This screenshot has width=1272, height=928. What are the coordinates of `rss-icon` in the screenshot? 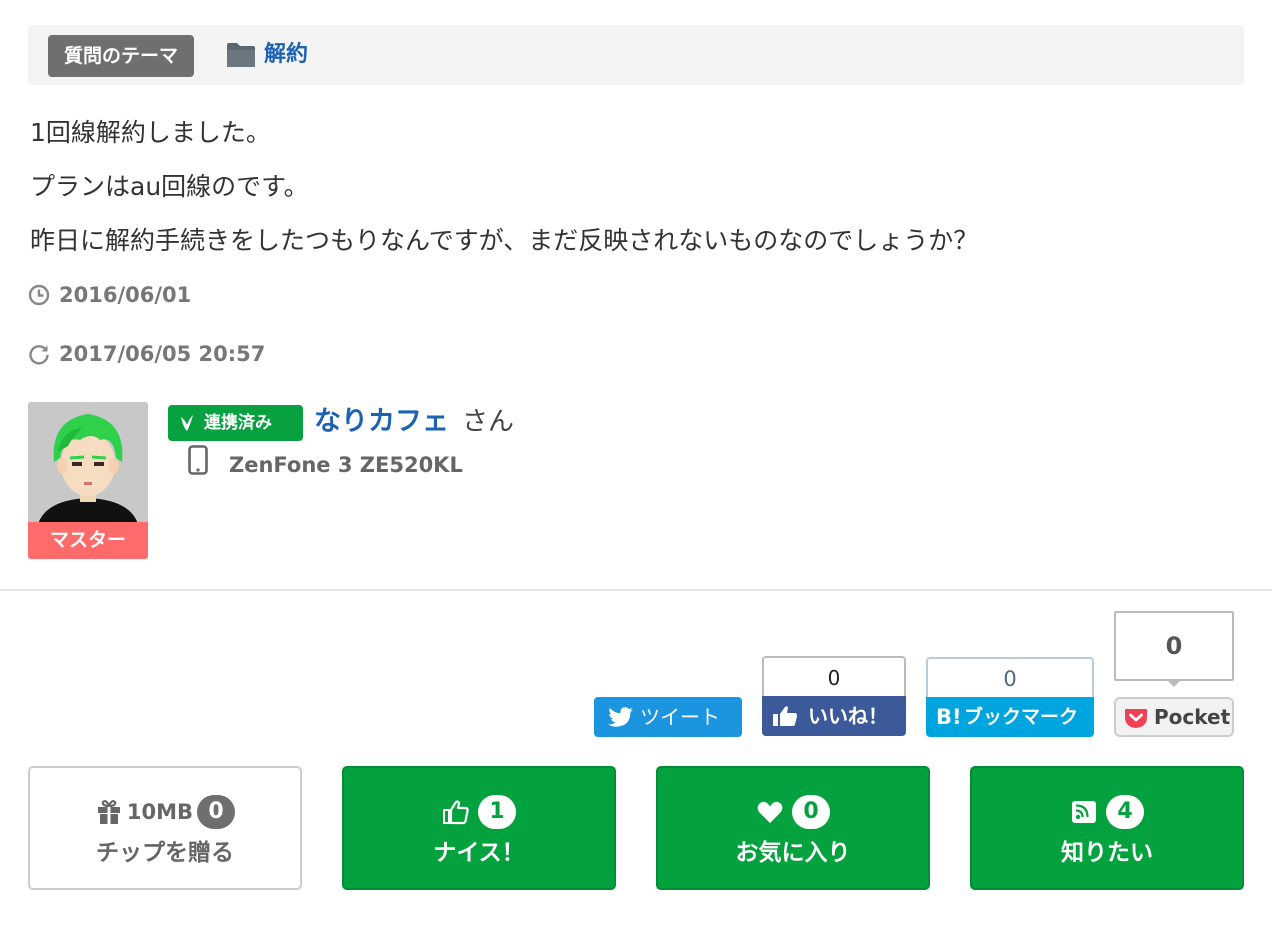 It's located at (1084, 812).